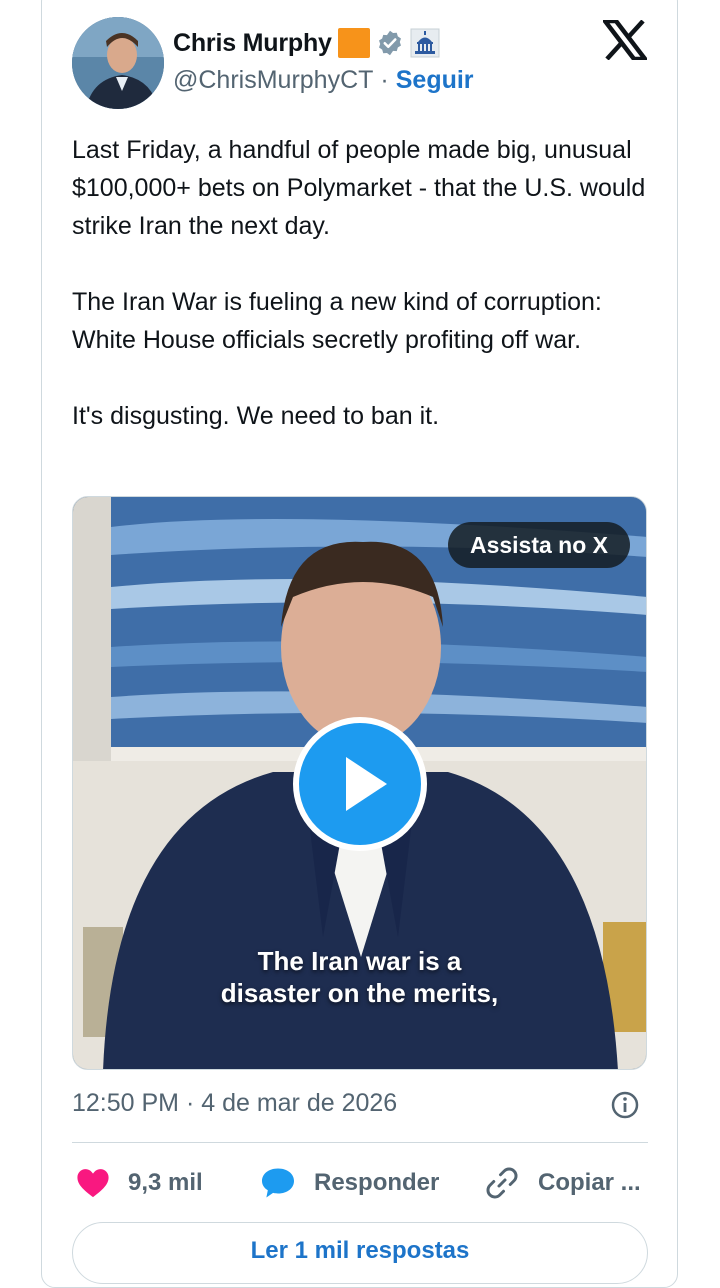 The height and width of the screenshot is (1288, 720). I want to click on reply-label: Responder, so click(377, 1182).